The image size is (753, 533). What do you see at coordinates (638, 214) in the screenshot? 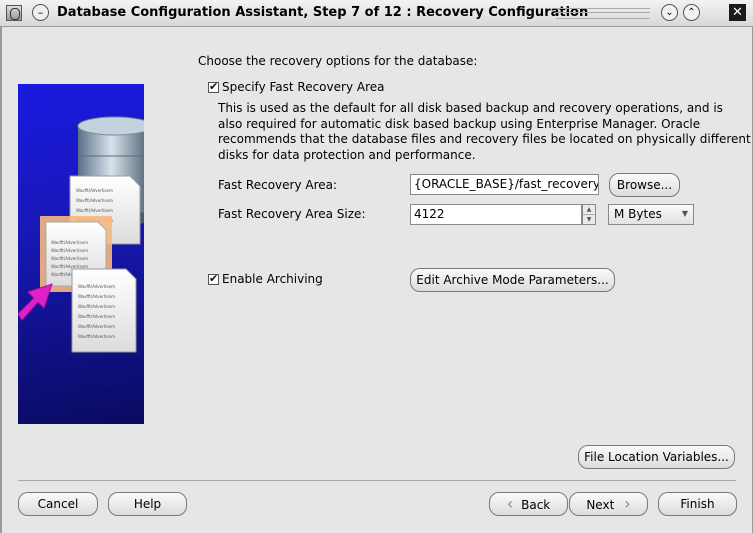
I see `size-unit-value: M Bytes` at bounding box center [638, 214].